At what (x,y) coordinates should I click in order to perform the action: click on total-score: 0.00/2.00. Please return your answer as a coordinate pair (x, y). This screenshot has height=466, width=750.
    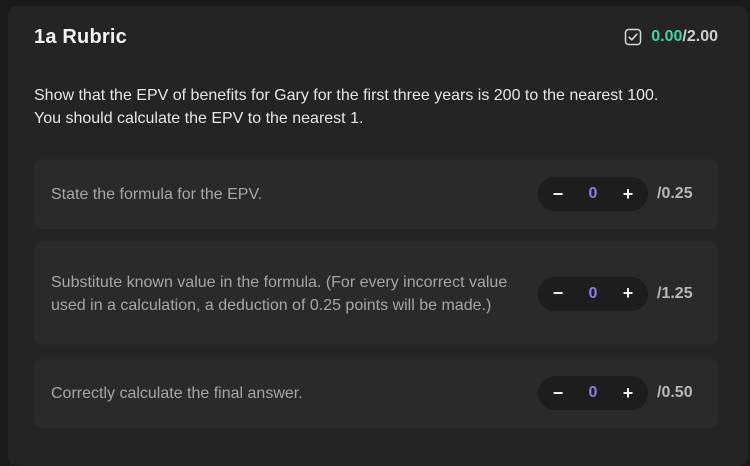
    Looking at the image, I should click on (671, 37).